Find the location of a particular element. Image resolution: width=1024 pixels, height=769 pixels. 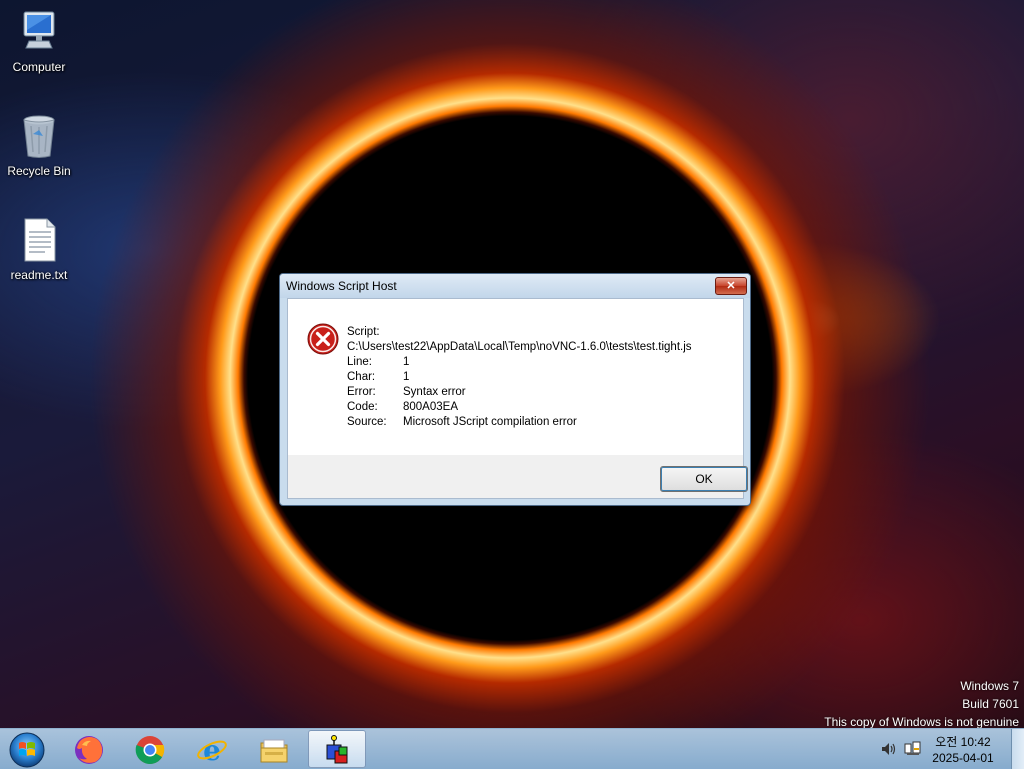

text-file-icon is located at coordinates (40, 240).